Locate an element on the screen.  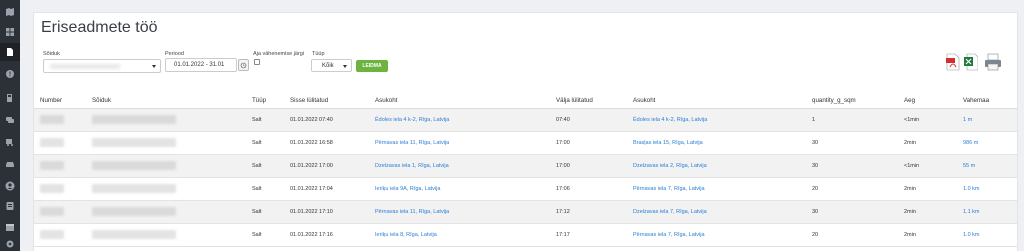
cell-quantity: 1 is located at coordinates (852, 120).